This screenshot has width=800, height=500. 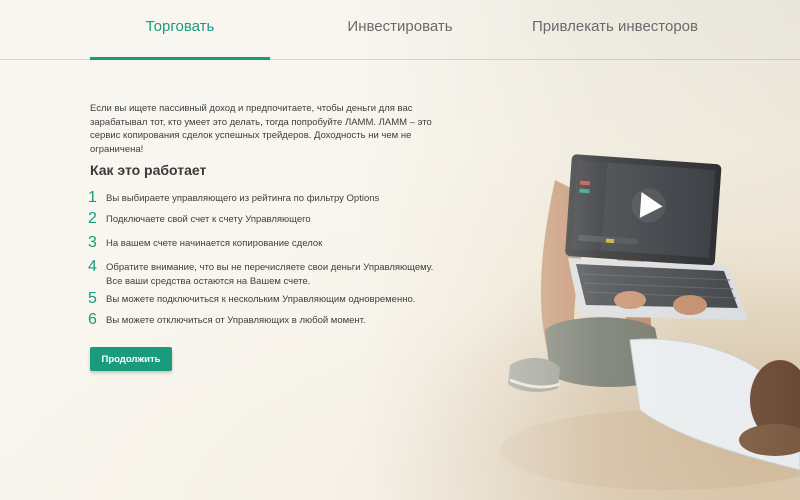 What do you see at coordinates (131, 359) in the screenshot?
I see `continue-button: Продолжить` at bounding box center [131, 359].